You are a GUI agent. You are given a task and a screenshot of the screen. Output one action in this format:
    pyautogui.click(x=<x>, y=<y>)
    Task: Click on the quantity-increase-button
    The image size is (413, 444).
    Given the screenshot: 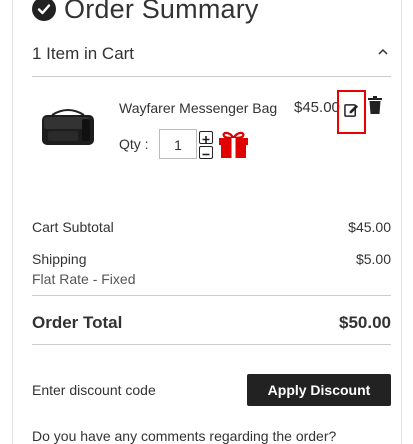 What is the action you would take?
    pyautogui.click(x=206, y=137)
    